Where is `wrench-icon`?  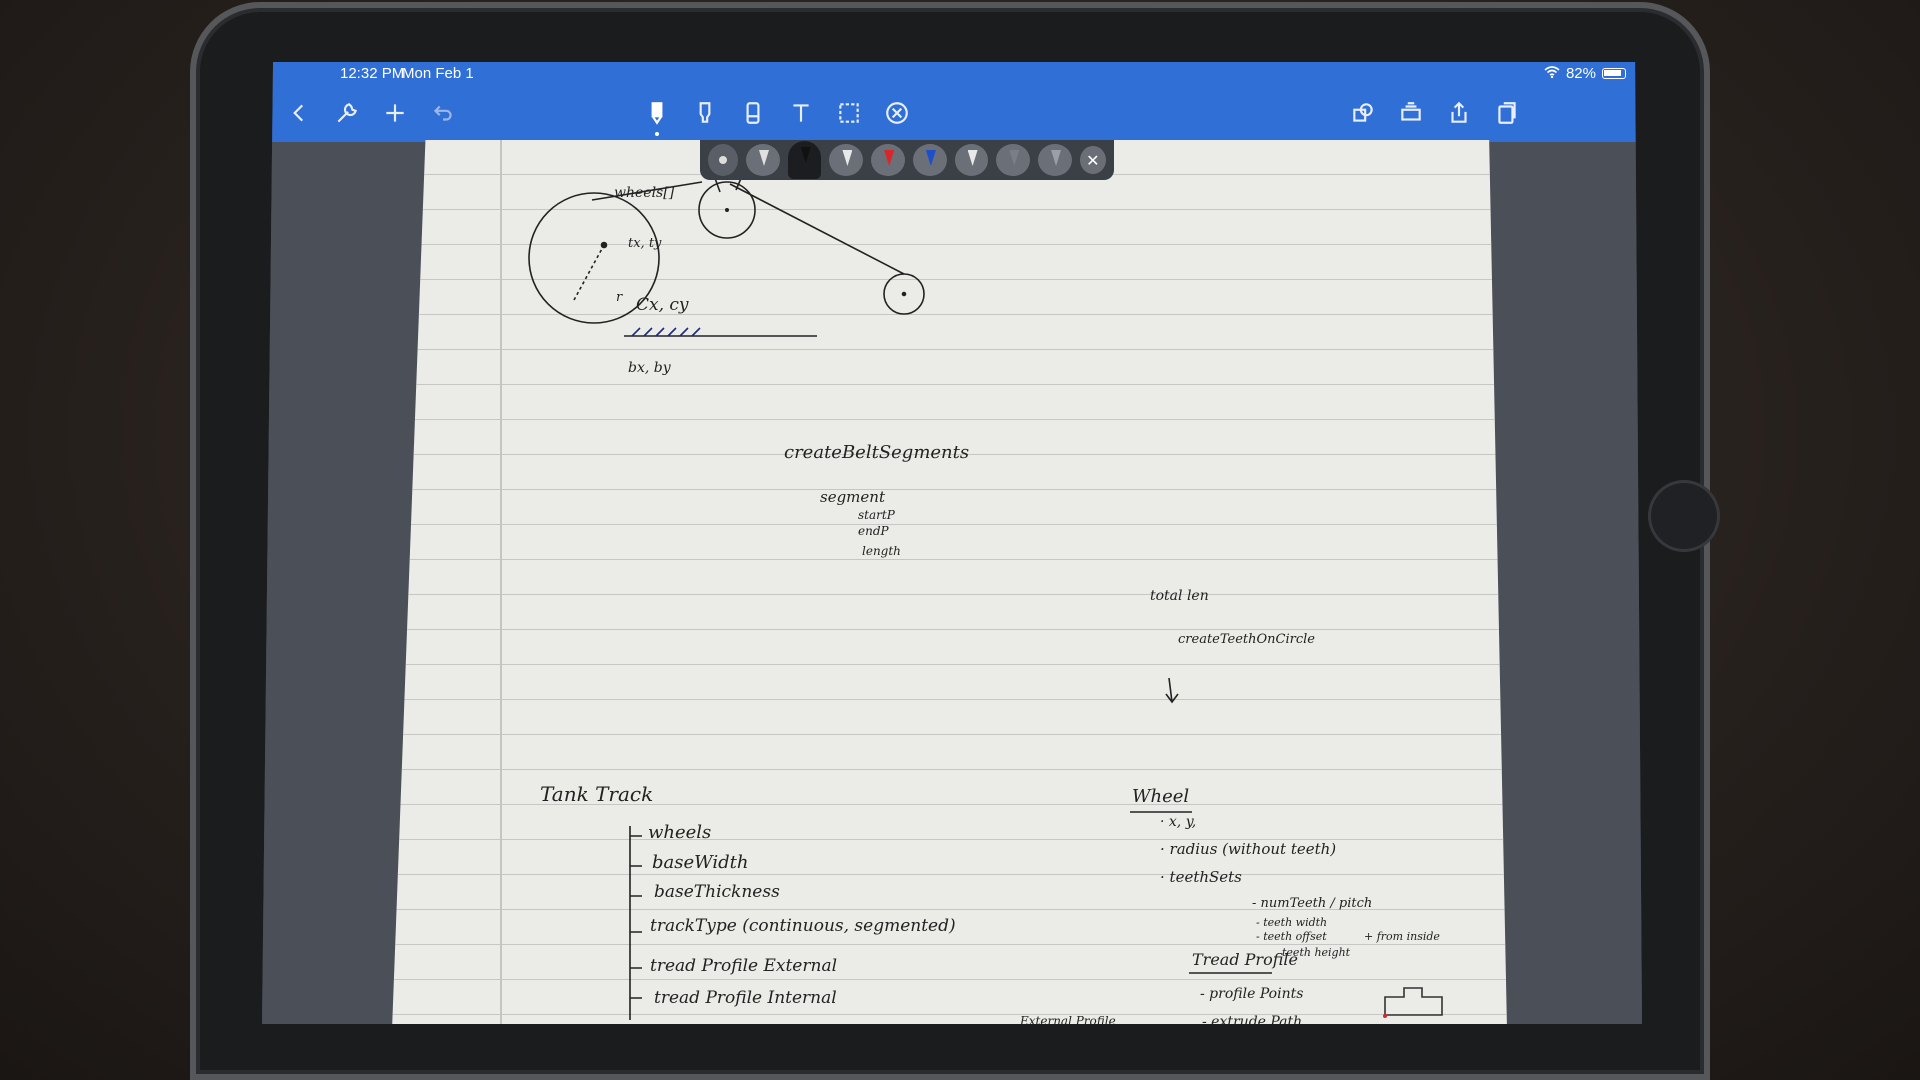 wrench-icon is located at coordinates (347, 113).